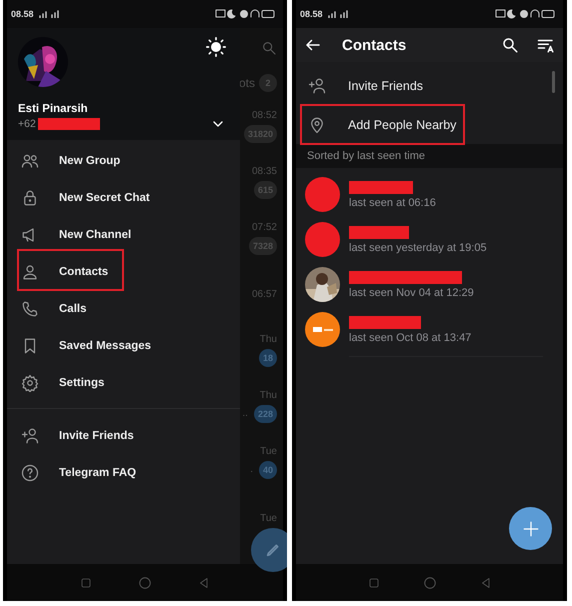 The image size is (572, 606). I want to click on person-icon, so click(30, 271).